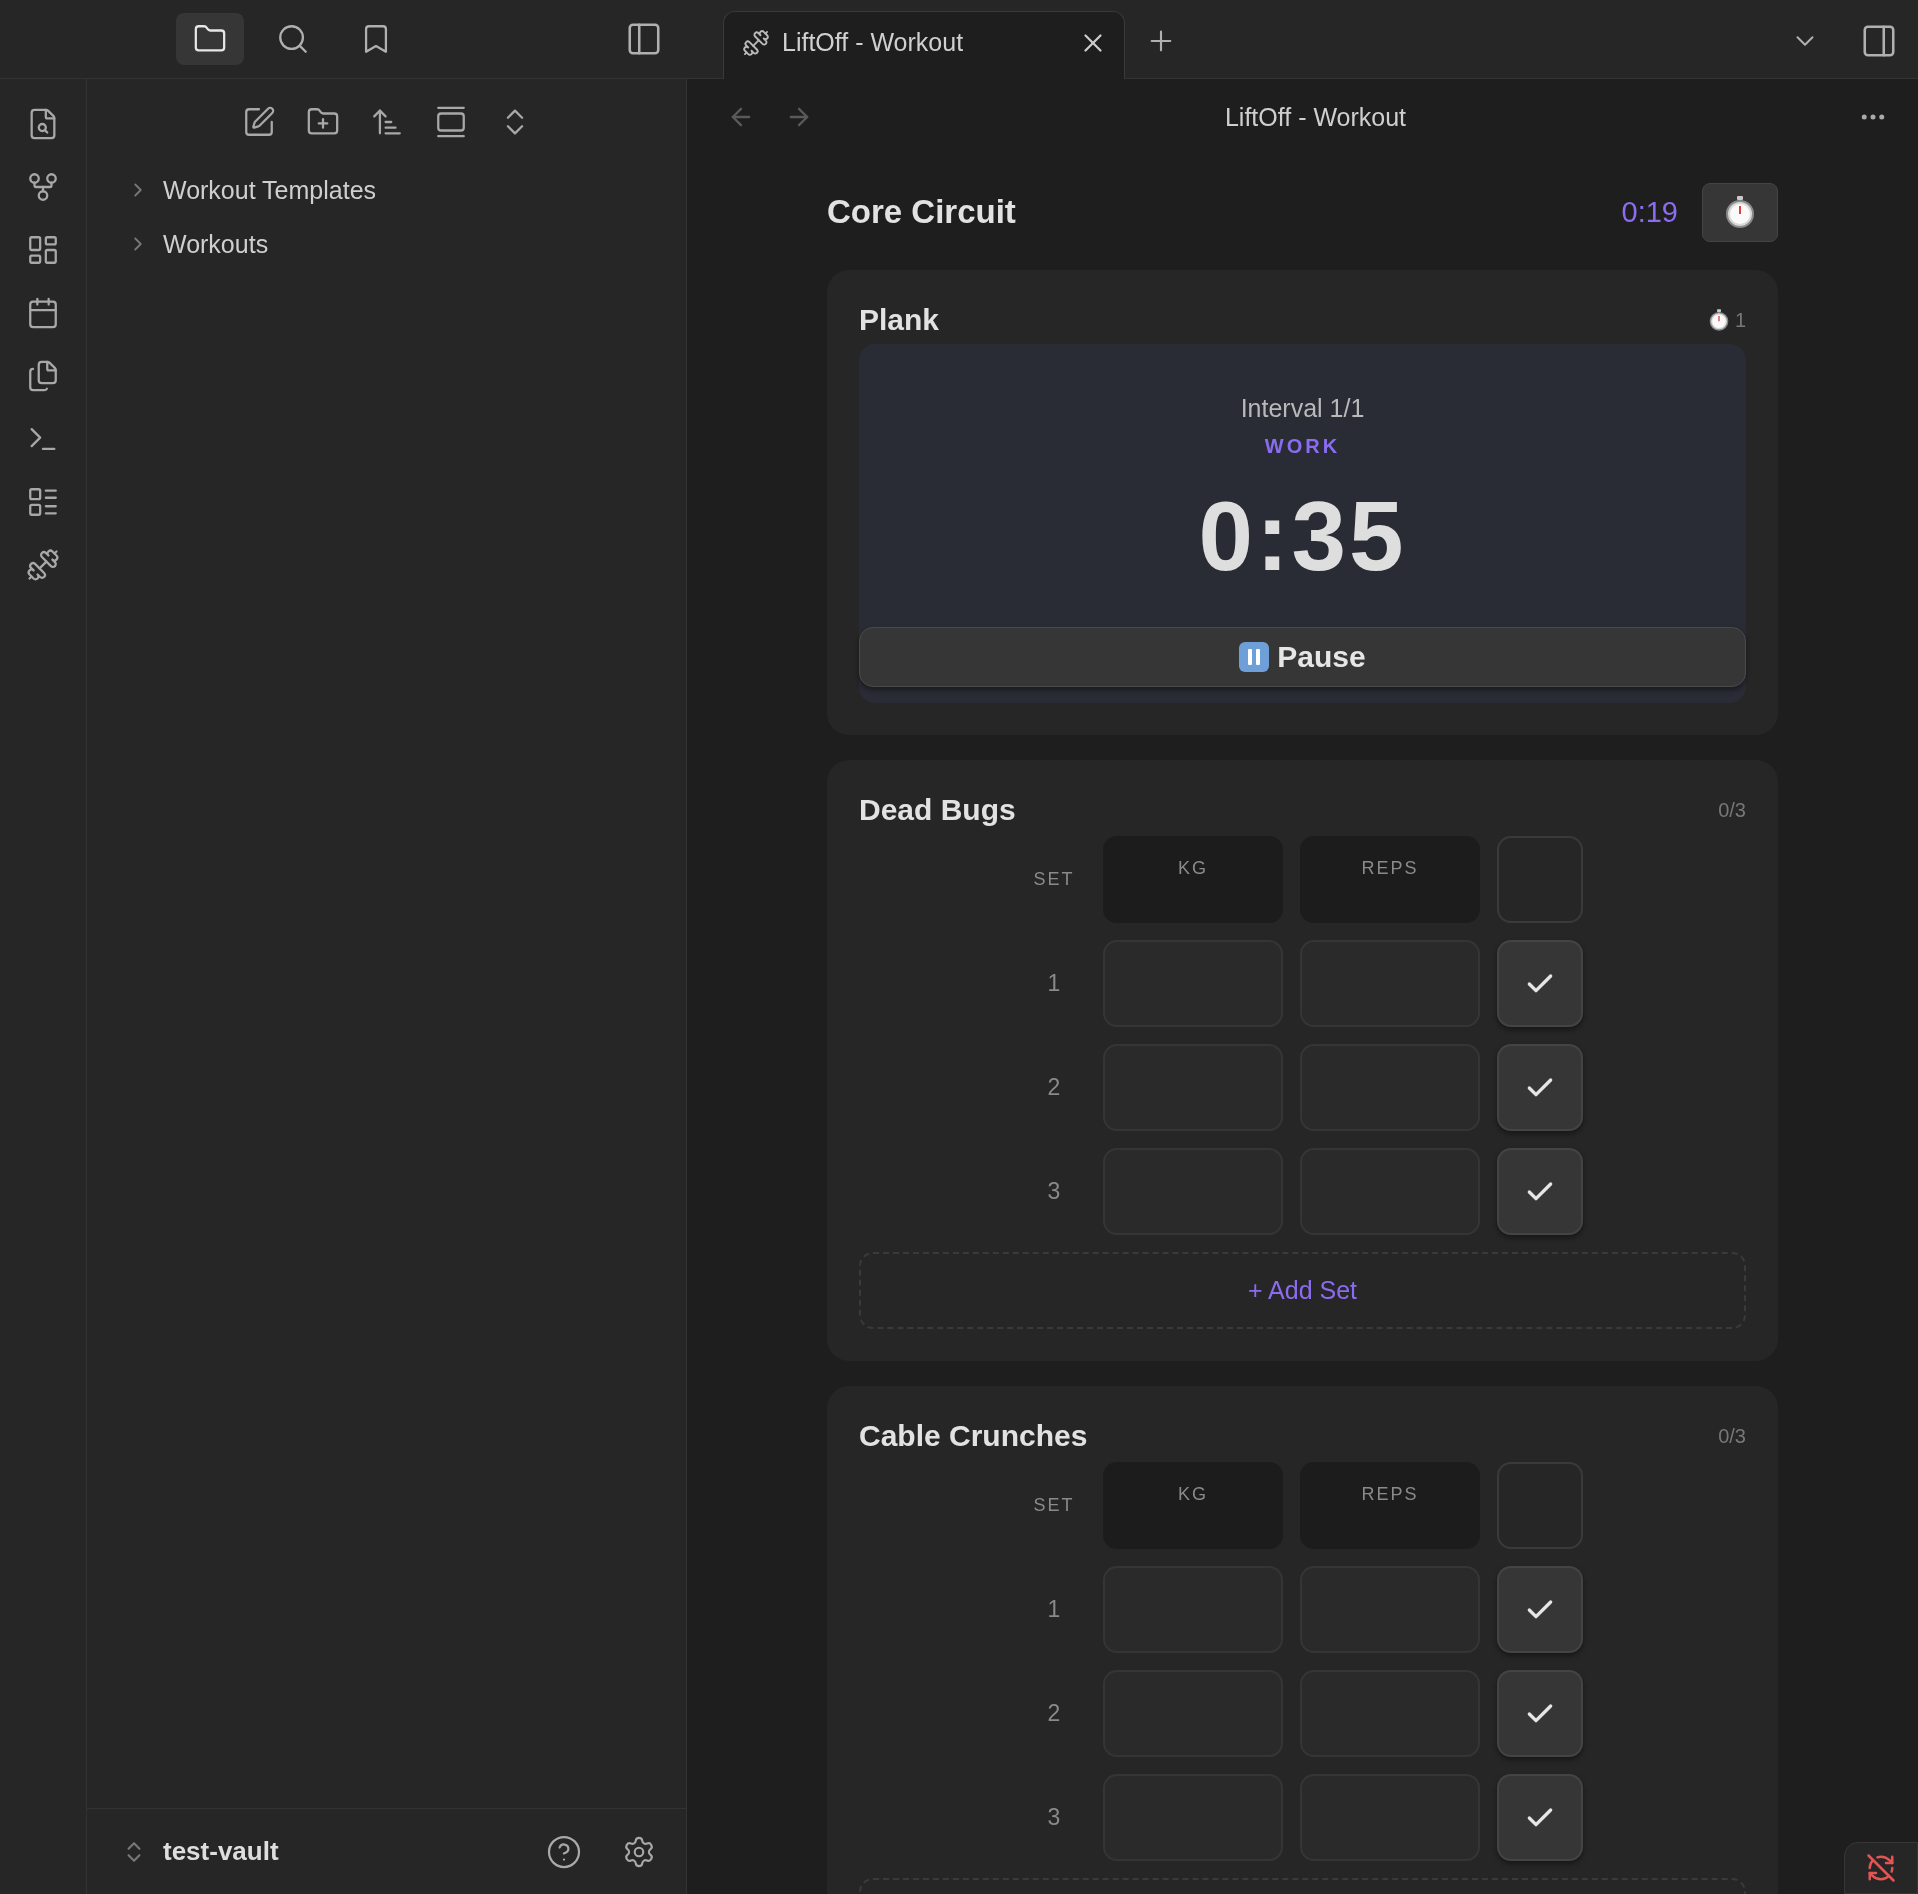  I want to click on search-icon, so click(293, 39).